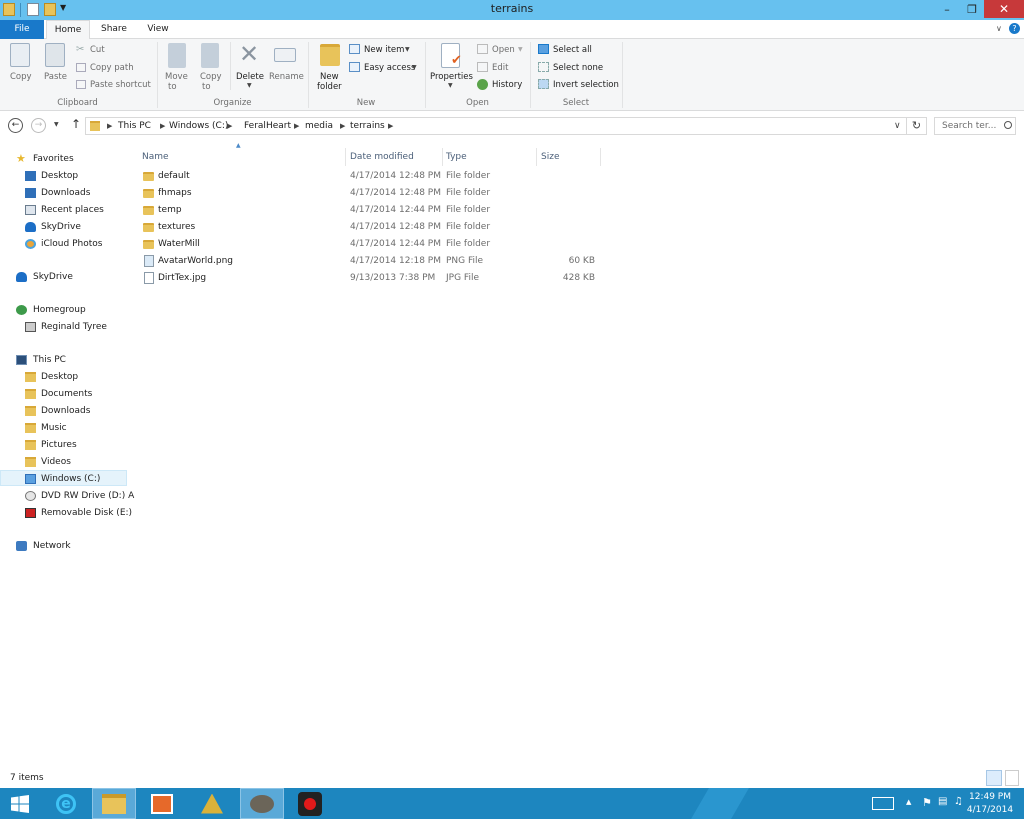 Image resolution: width=1024 pixels, height=819 pixels. What do you see at coordinates (368, 193) in the screenshot?
I see `file-row: fhmaps 4/17/2014 12:48 PM File folder` at bounding box center [368, 193].